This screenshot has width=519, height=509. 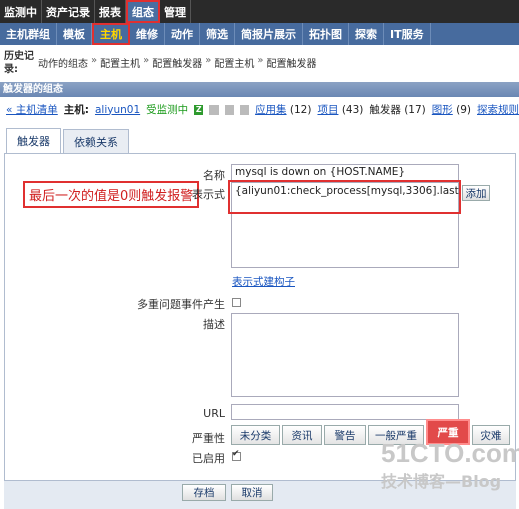 I want to click on sub-menu-maps: 拓扑图, so click(x=326, y=34).